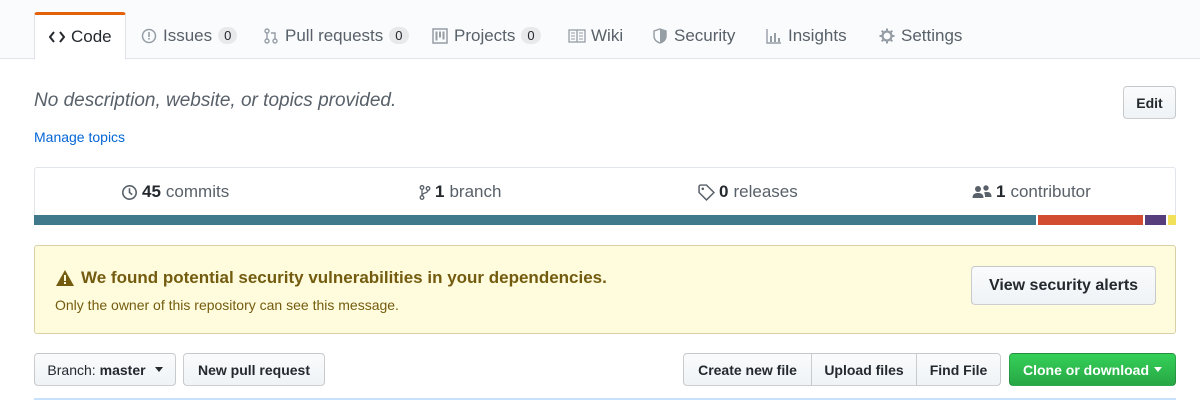 Image resolution: width=1200 pixels, height=400 pixels. I want to click on branch-count: 1, so click(440, 191).